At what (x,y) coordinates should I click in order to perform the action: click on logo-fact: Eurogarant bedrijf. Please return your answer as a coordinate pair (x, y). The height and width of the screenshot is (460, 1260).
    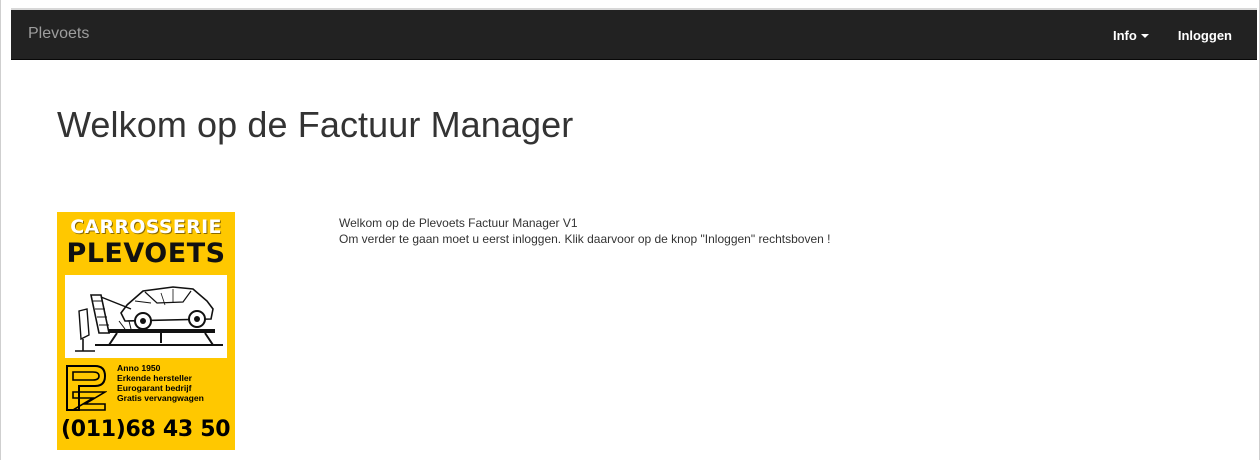
    Looking at the image, I should click on (154, 388).